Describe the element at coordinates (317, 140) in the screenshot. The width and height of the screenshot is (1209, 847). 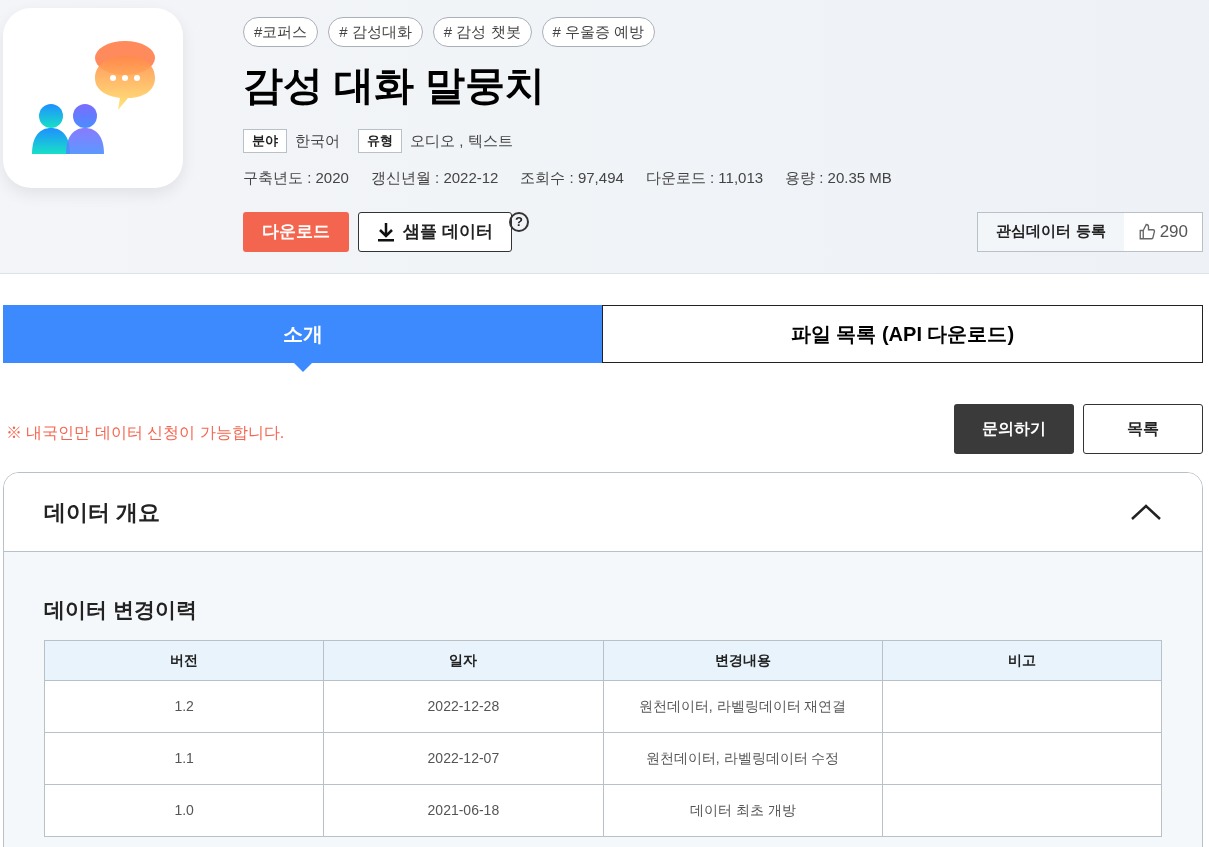
I see `attribute-value: 한국어` at that location.